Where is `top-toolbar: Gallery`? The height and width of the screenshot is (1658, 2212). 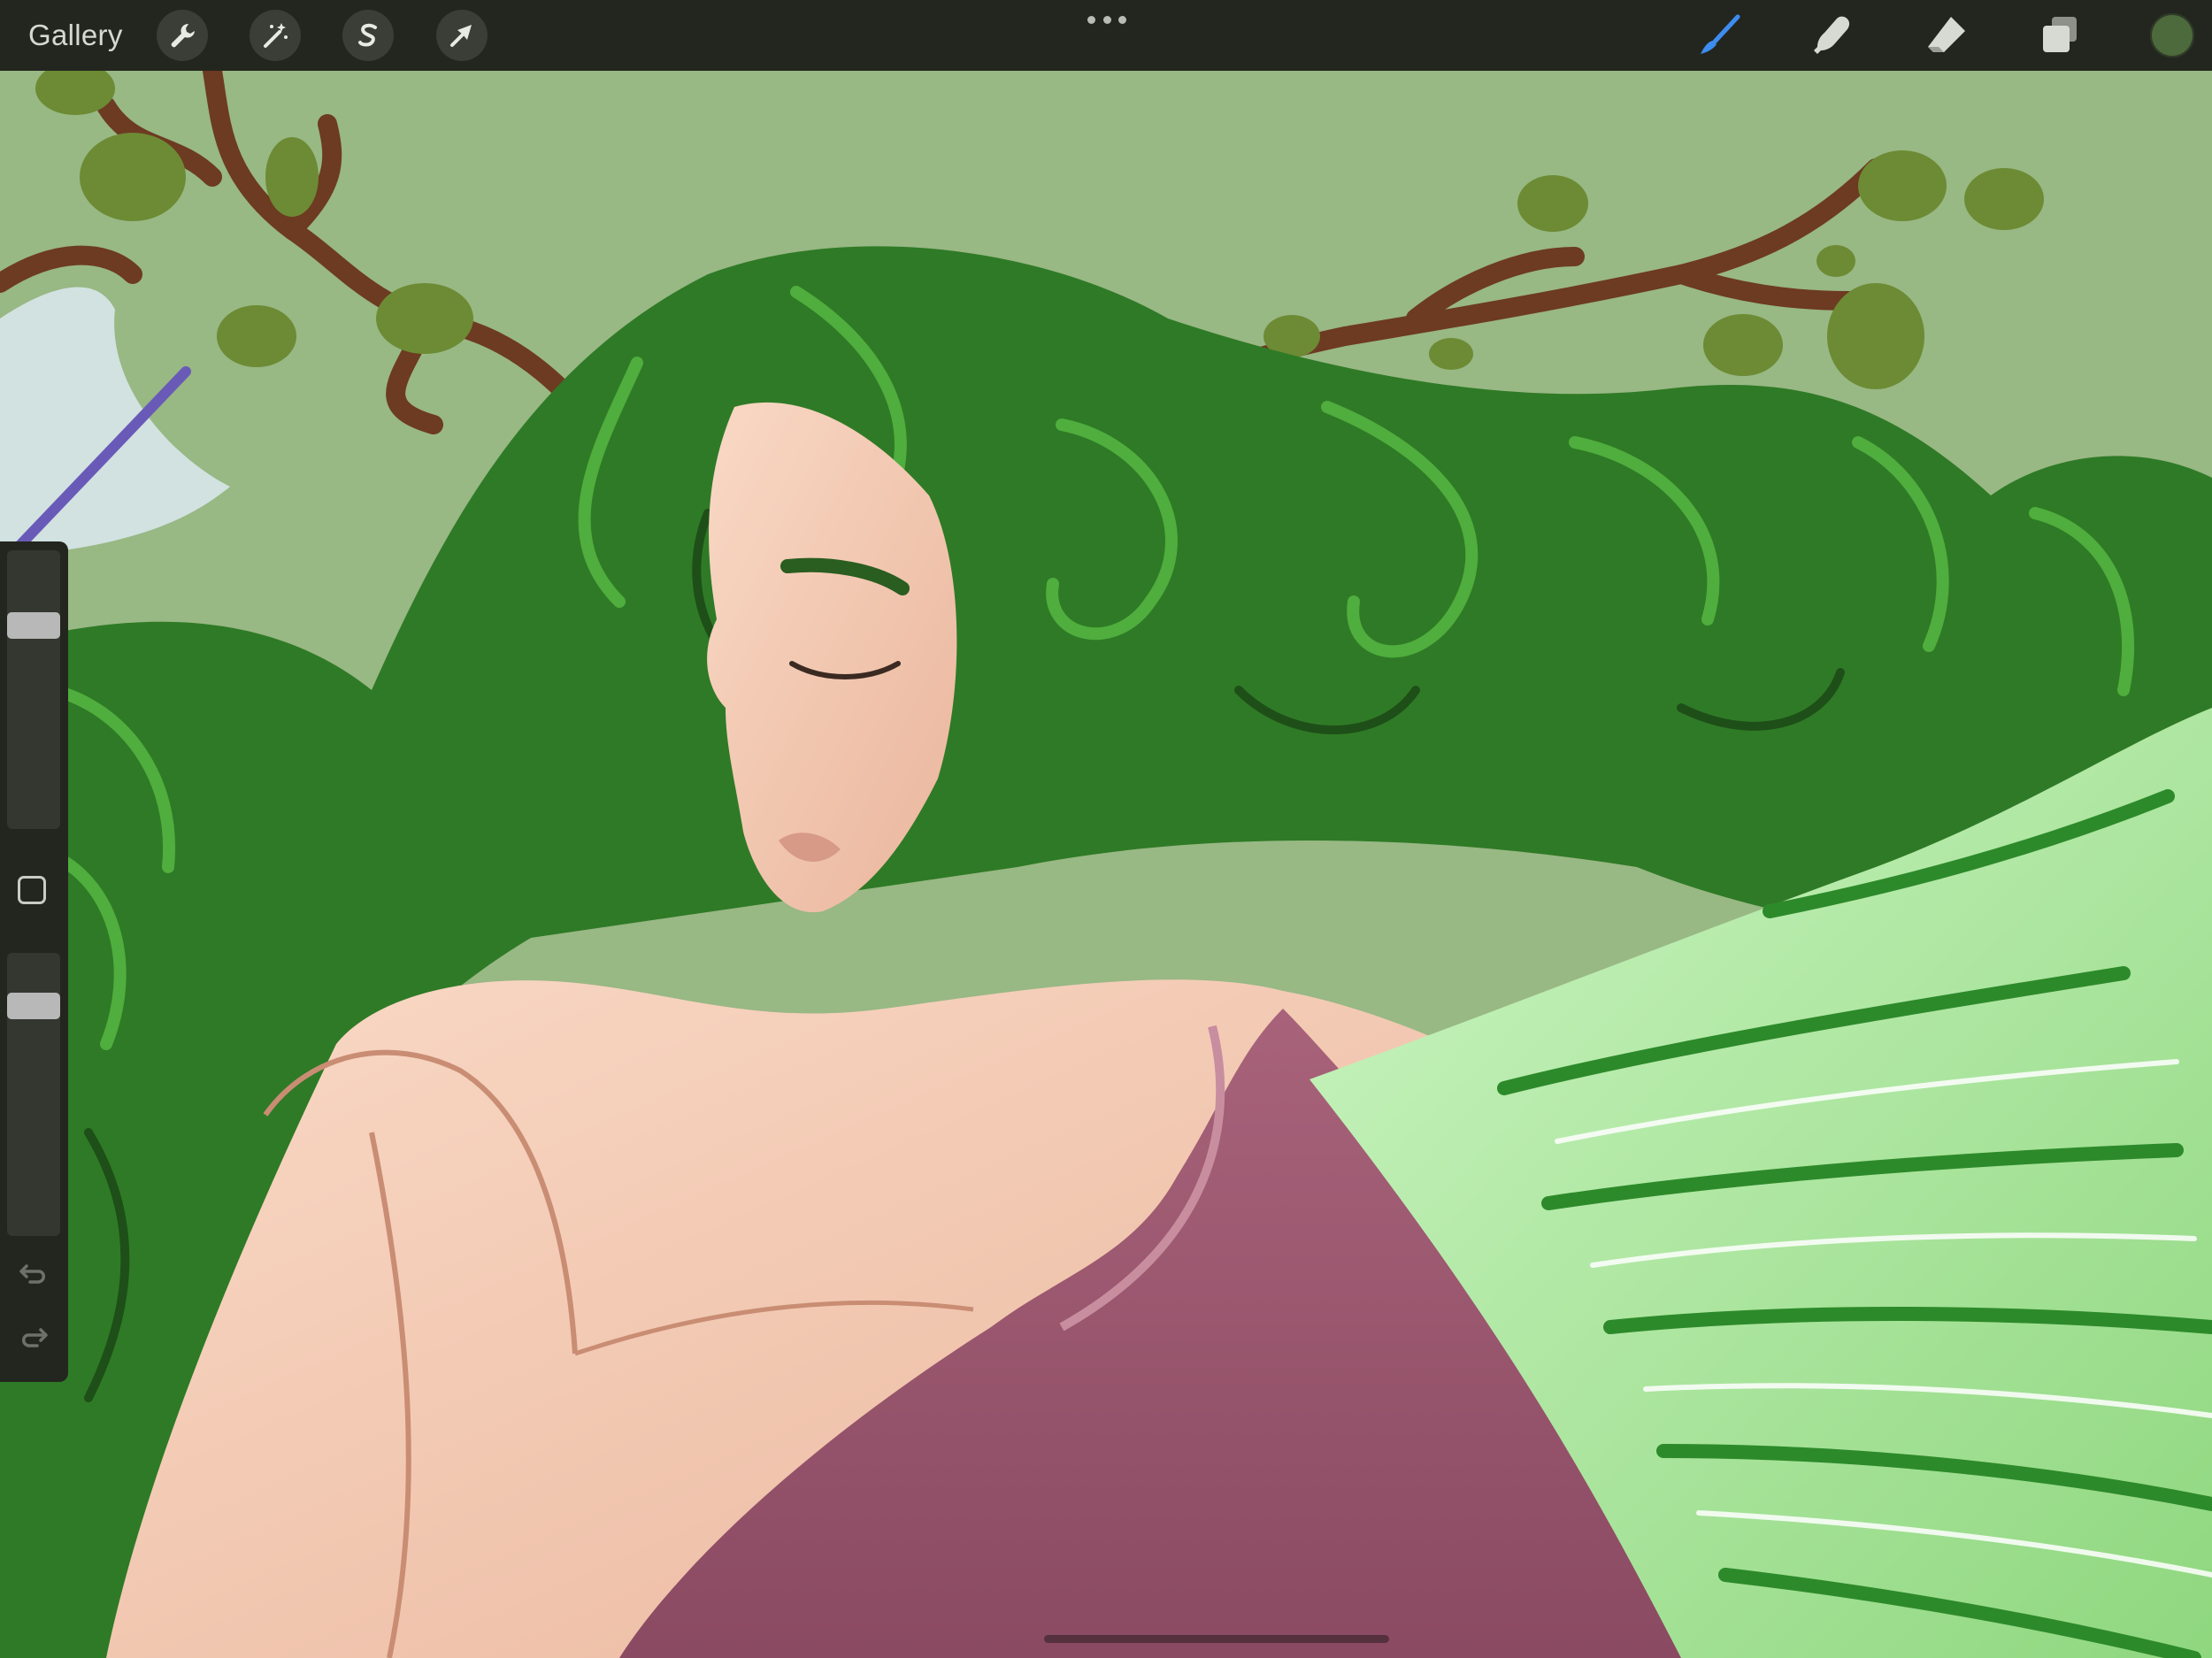 top-toolbar: Gallery is located at coordinates (1106, 35).